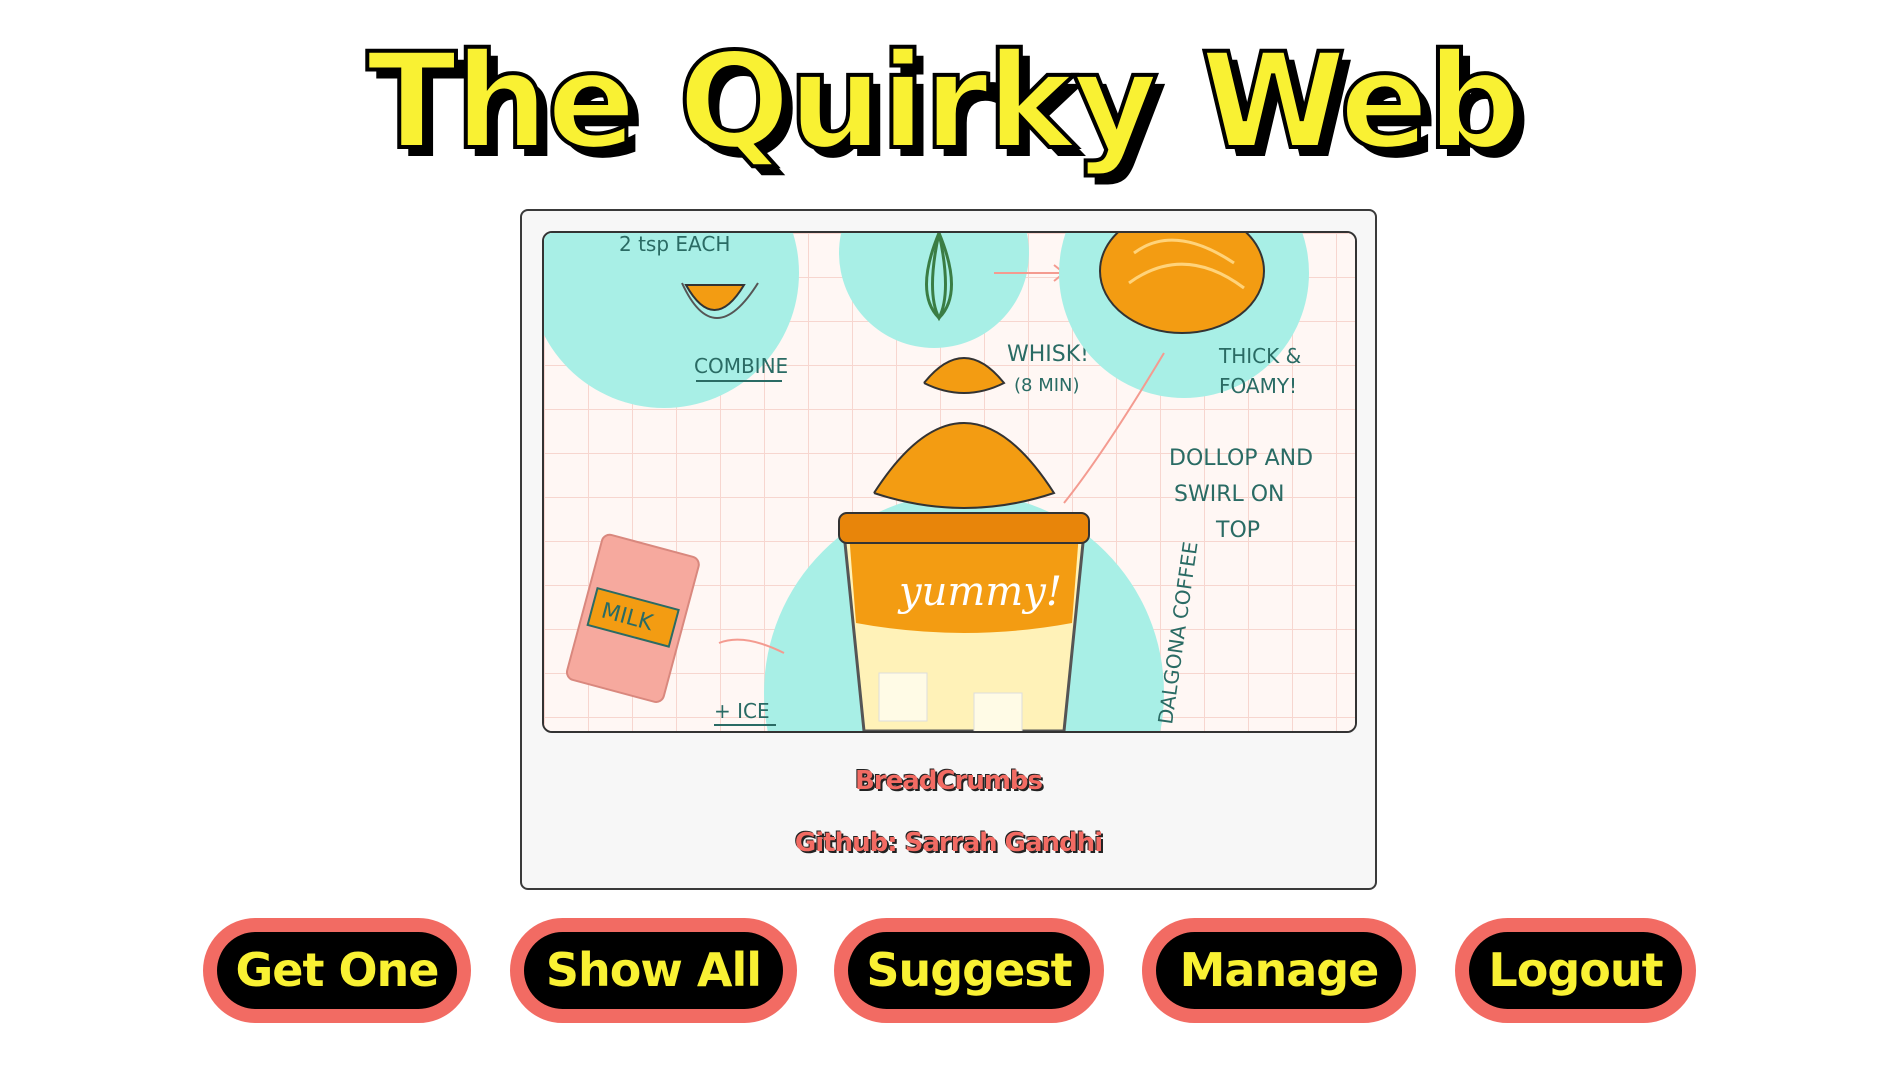 The height and width of the screenshot is (1066, 1886). What do you see at coordinates (979, 592) in the screenshot?
I see `label-cup: yummy!` at bounding box center [979, 592].